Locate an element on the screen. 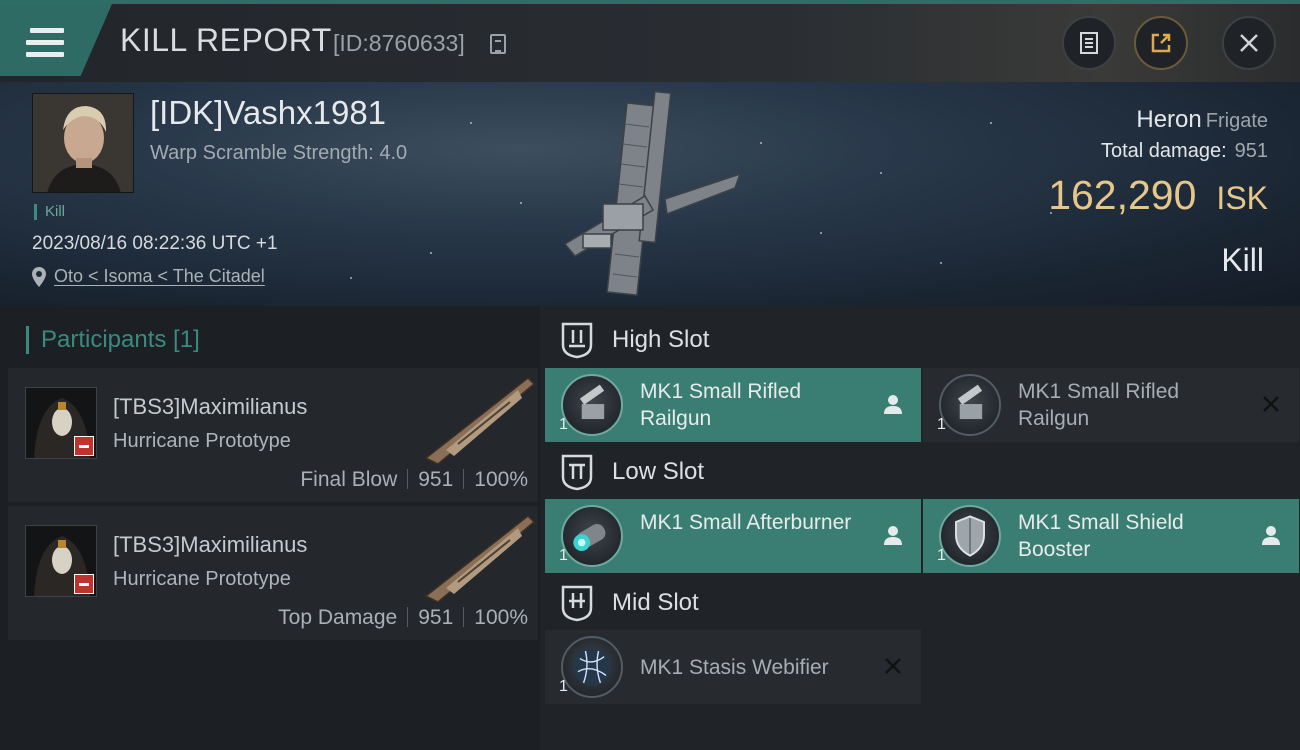 The width and height of the screenshot is (1300, 750). report-details-button is located at coordinates (1089, 43).